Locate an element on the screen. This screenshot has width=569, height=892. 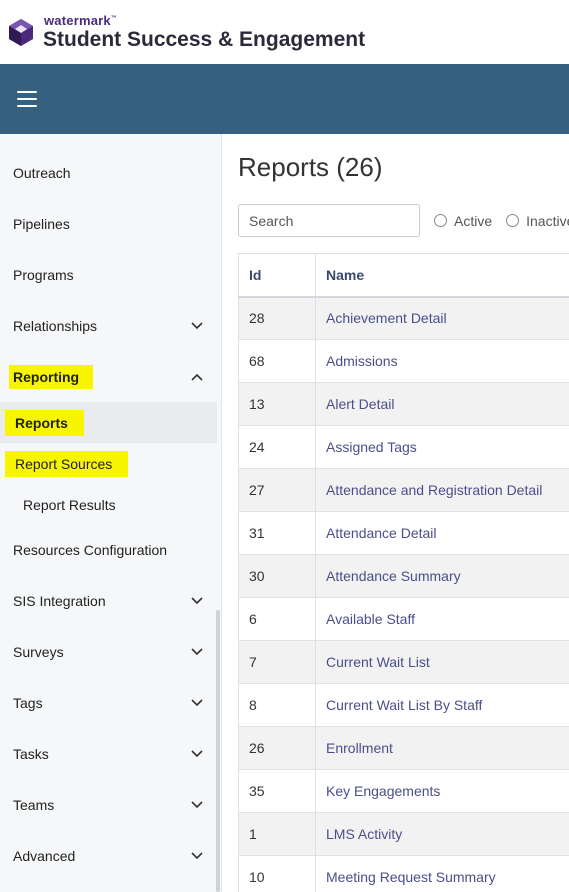
sidebar-item-sis-integration: SIS Integration is located at coordinates (110, 600).